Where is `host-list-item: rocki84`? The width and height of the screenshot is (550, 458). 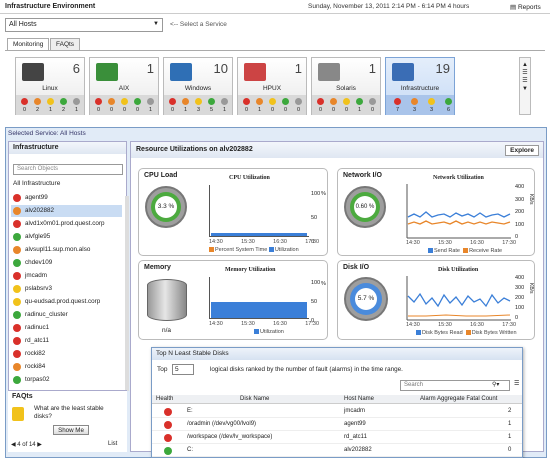
host-list-item: rocki84 is located at coordinates (66, 367).